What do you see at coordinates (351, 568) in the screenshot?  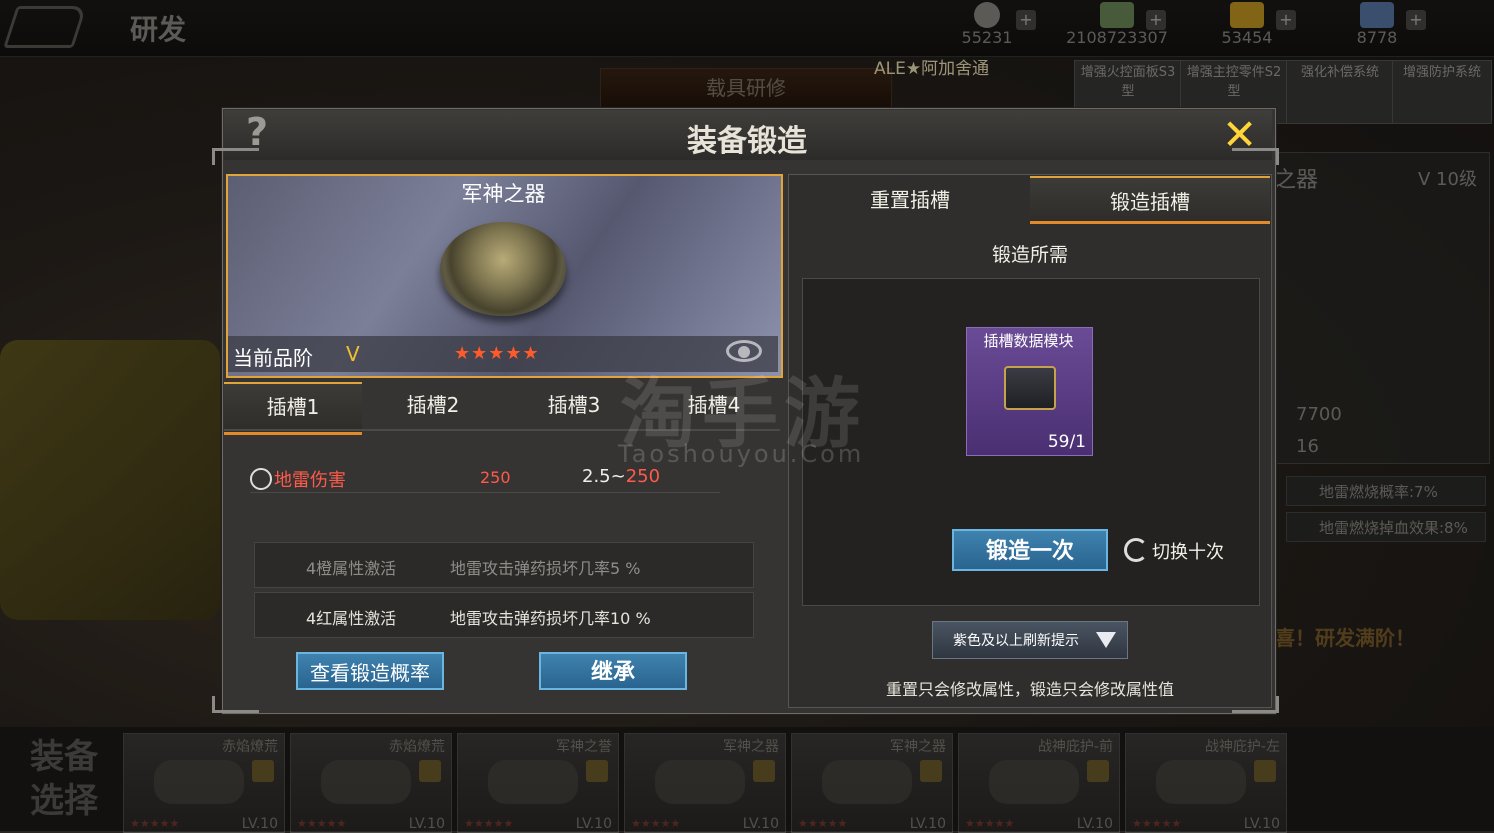 I see `bonus-key: 4橙属性激活` at bounding box center [351, 568].